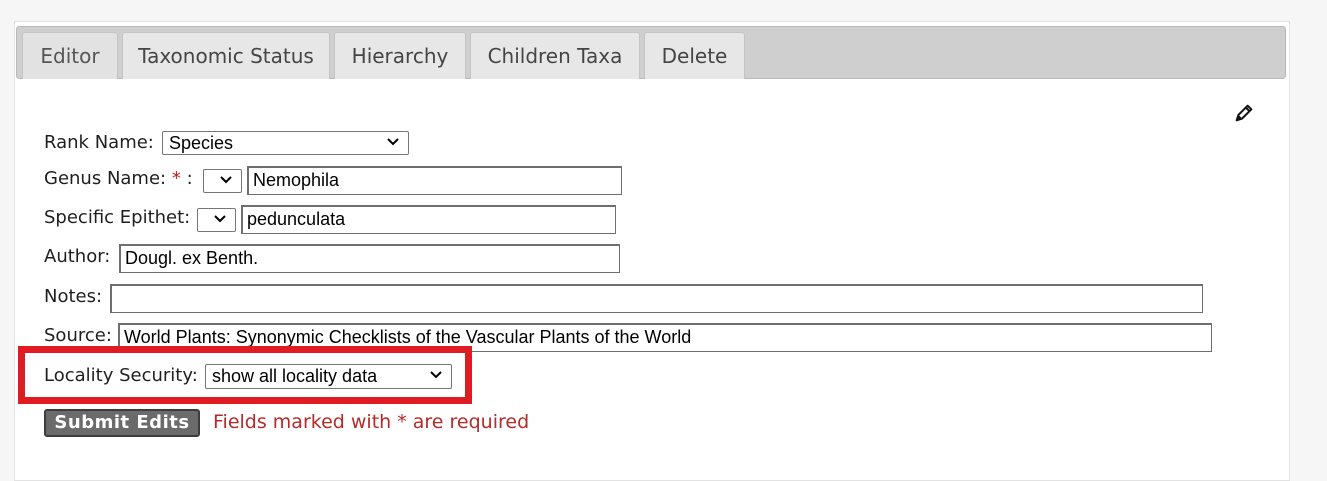 This screenshot has height=481, width=1327. What do you see at coordinates (77, 256) in the screenshot?
I see `author-label: Author:` at bounding box center [77, 256].